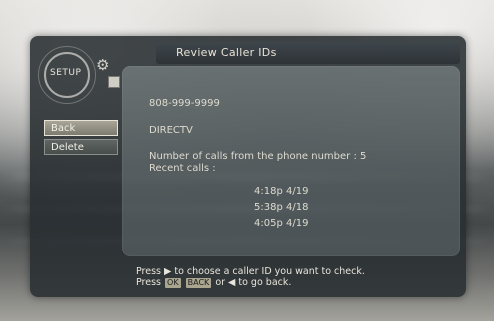  What do you see at coordinates (184, 103) in the screenshot?
I see `phone-number: 808-999-9999` at bounding box center [184, 103].